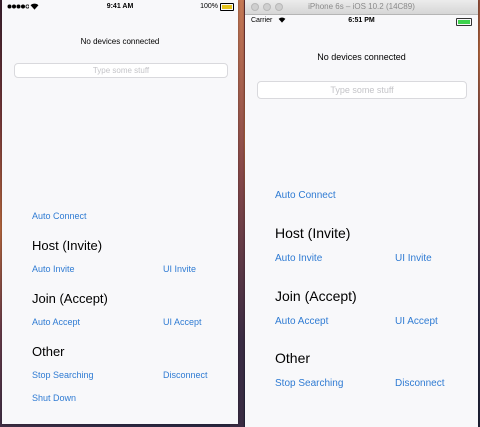  I want to click on window-title: iPhone 6s – iOS 10.2 (14C89), so click(361, 6).